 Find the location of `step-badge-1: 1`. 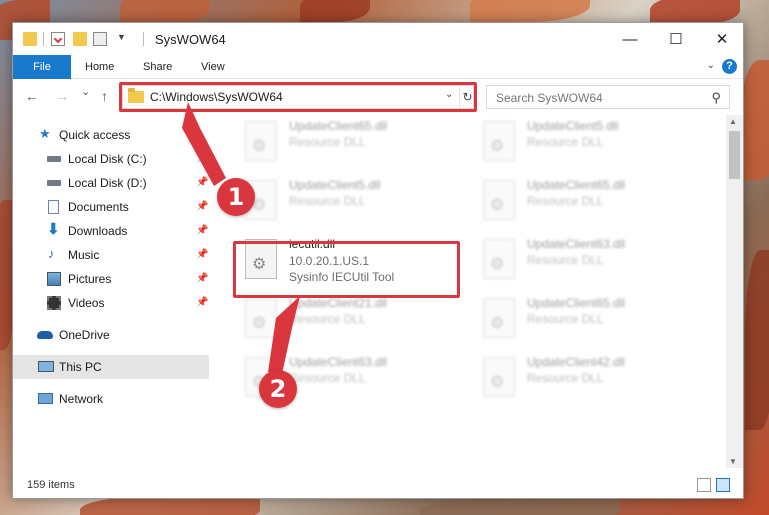

step-badge-1: 1 is located at coordinates (236, 197).